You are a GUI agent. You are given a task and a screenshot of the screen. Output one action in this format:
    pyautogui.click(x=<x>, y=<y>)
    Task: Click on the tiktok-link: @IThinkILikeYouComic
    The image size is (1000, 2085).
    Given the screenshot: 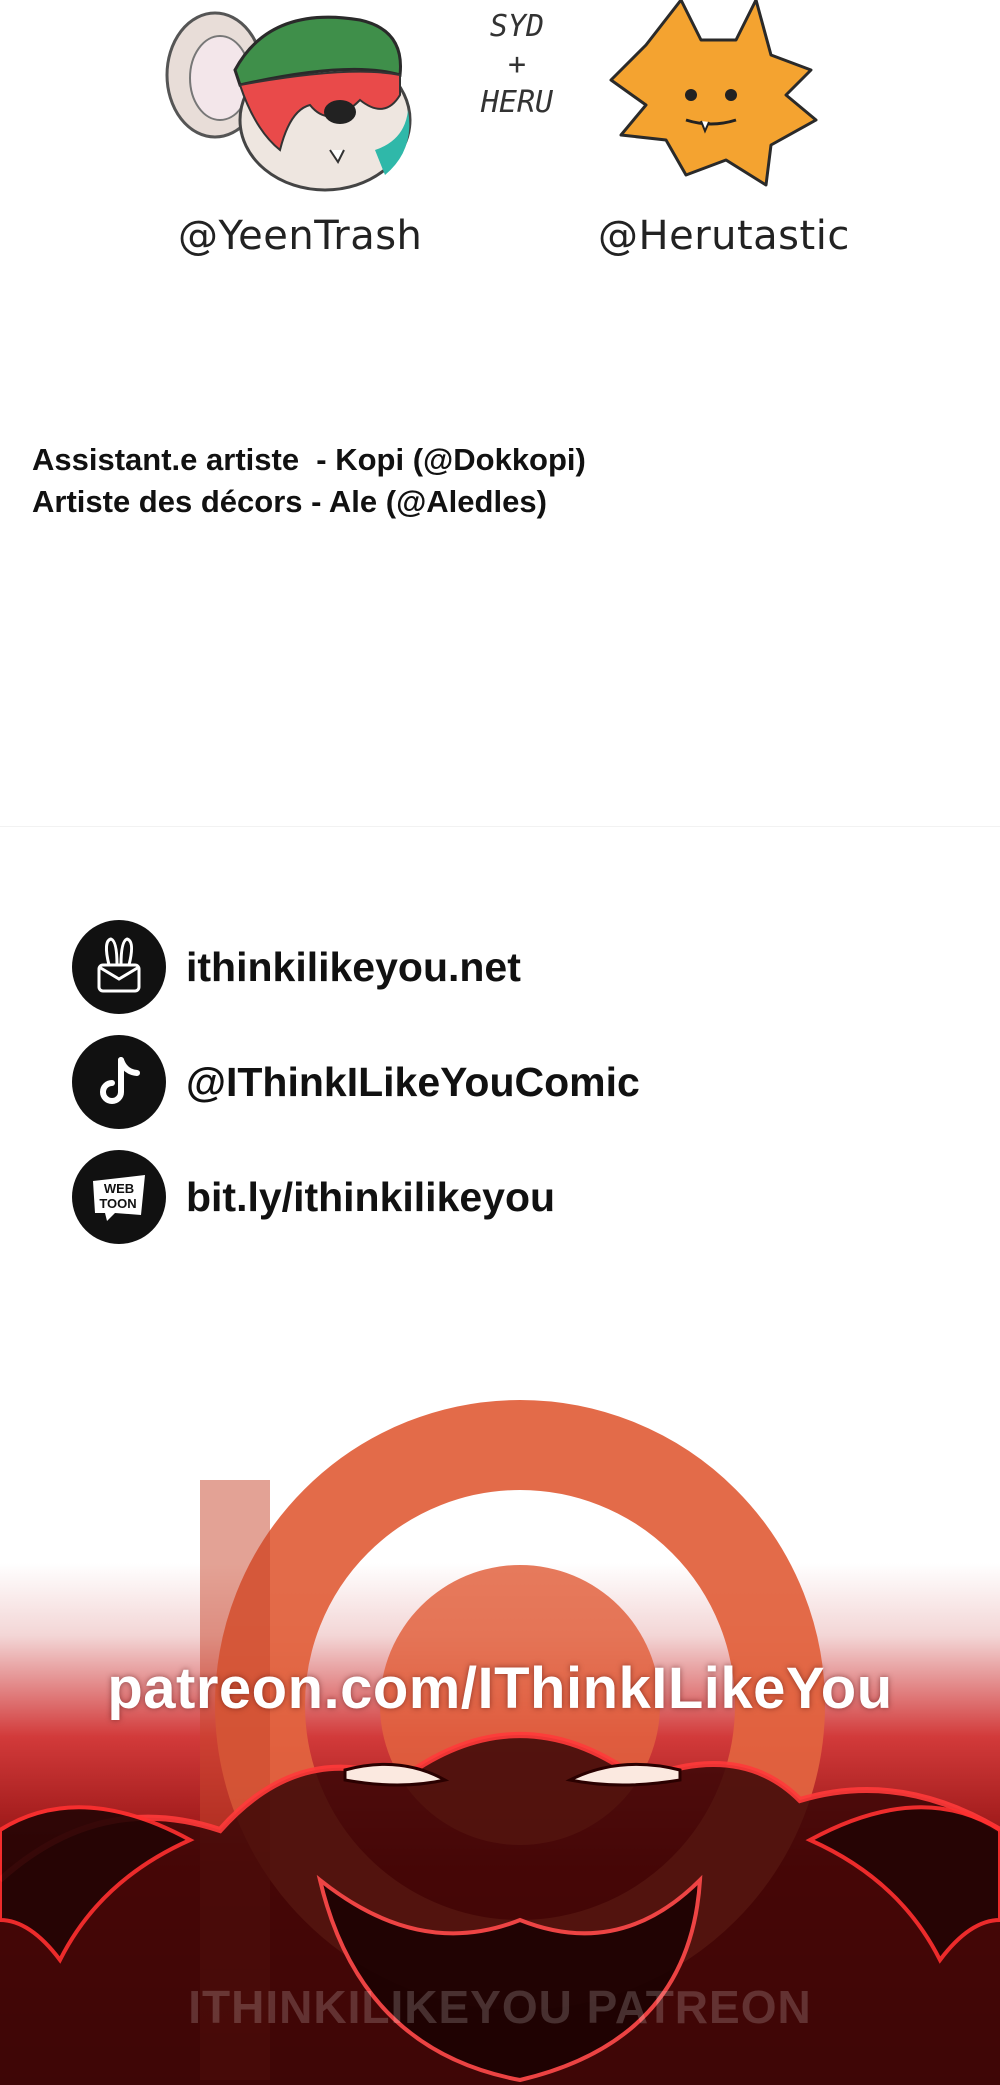 What is the action you would take?
    pyautogui.click(x=356, y=1082)
    